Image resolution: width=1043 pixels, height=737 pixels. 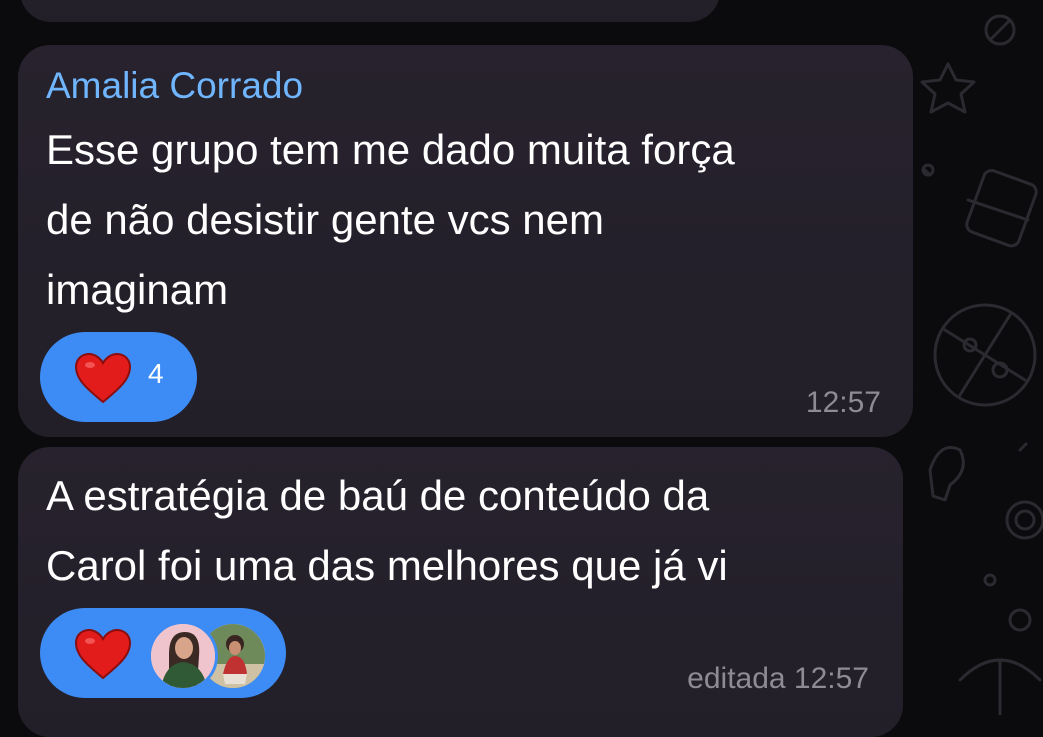 I want to click on reactor-avatar, so click(x=183, y=656).